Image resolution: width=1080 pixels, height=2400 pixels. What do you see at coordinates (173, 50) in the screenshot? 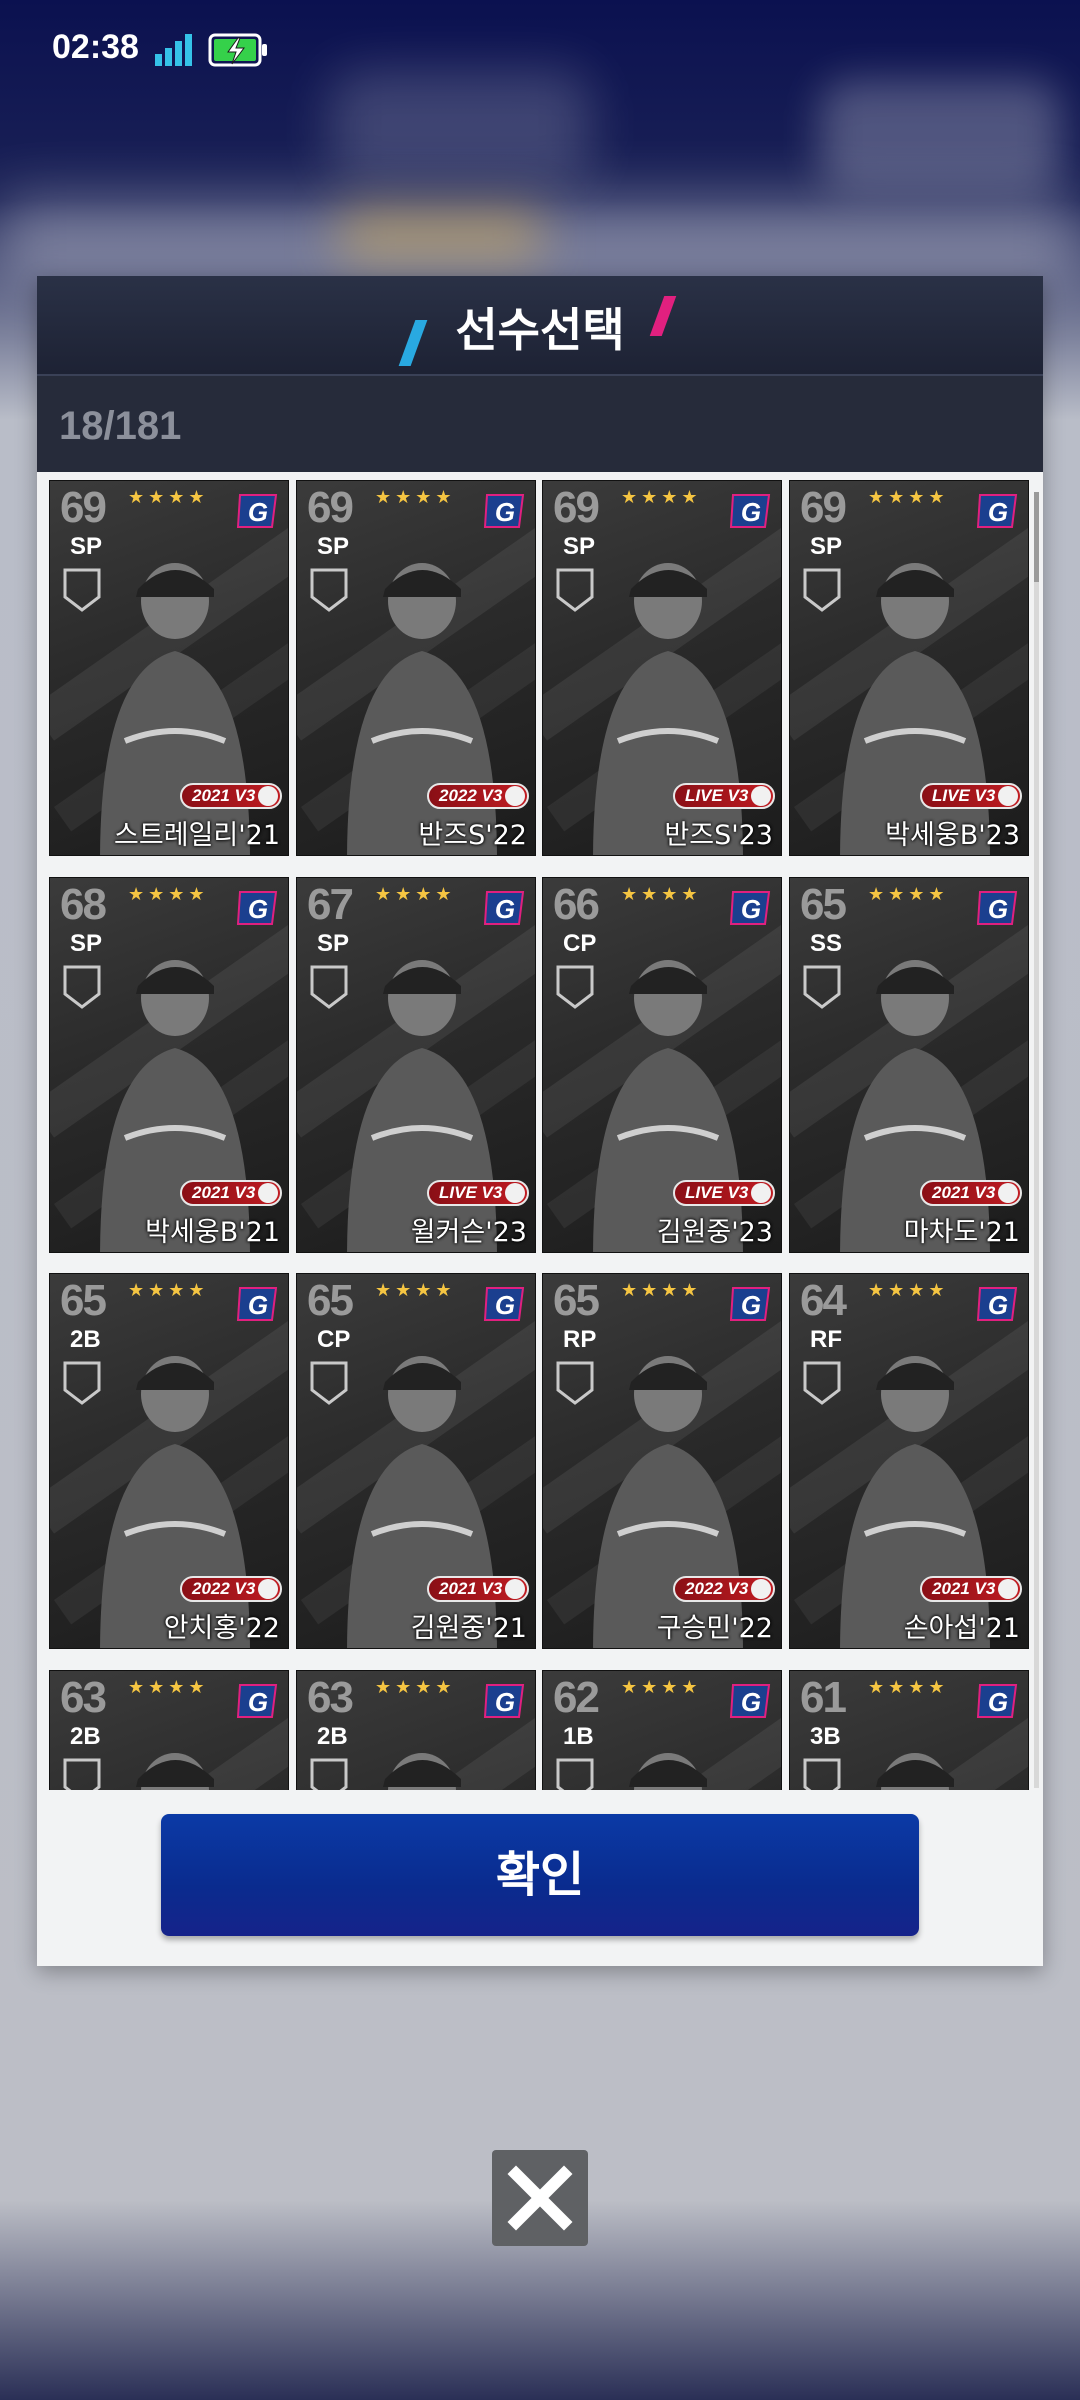
I see `signal-icon` at bounding box center [173, 50].